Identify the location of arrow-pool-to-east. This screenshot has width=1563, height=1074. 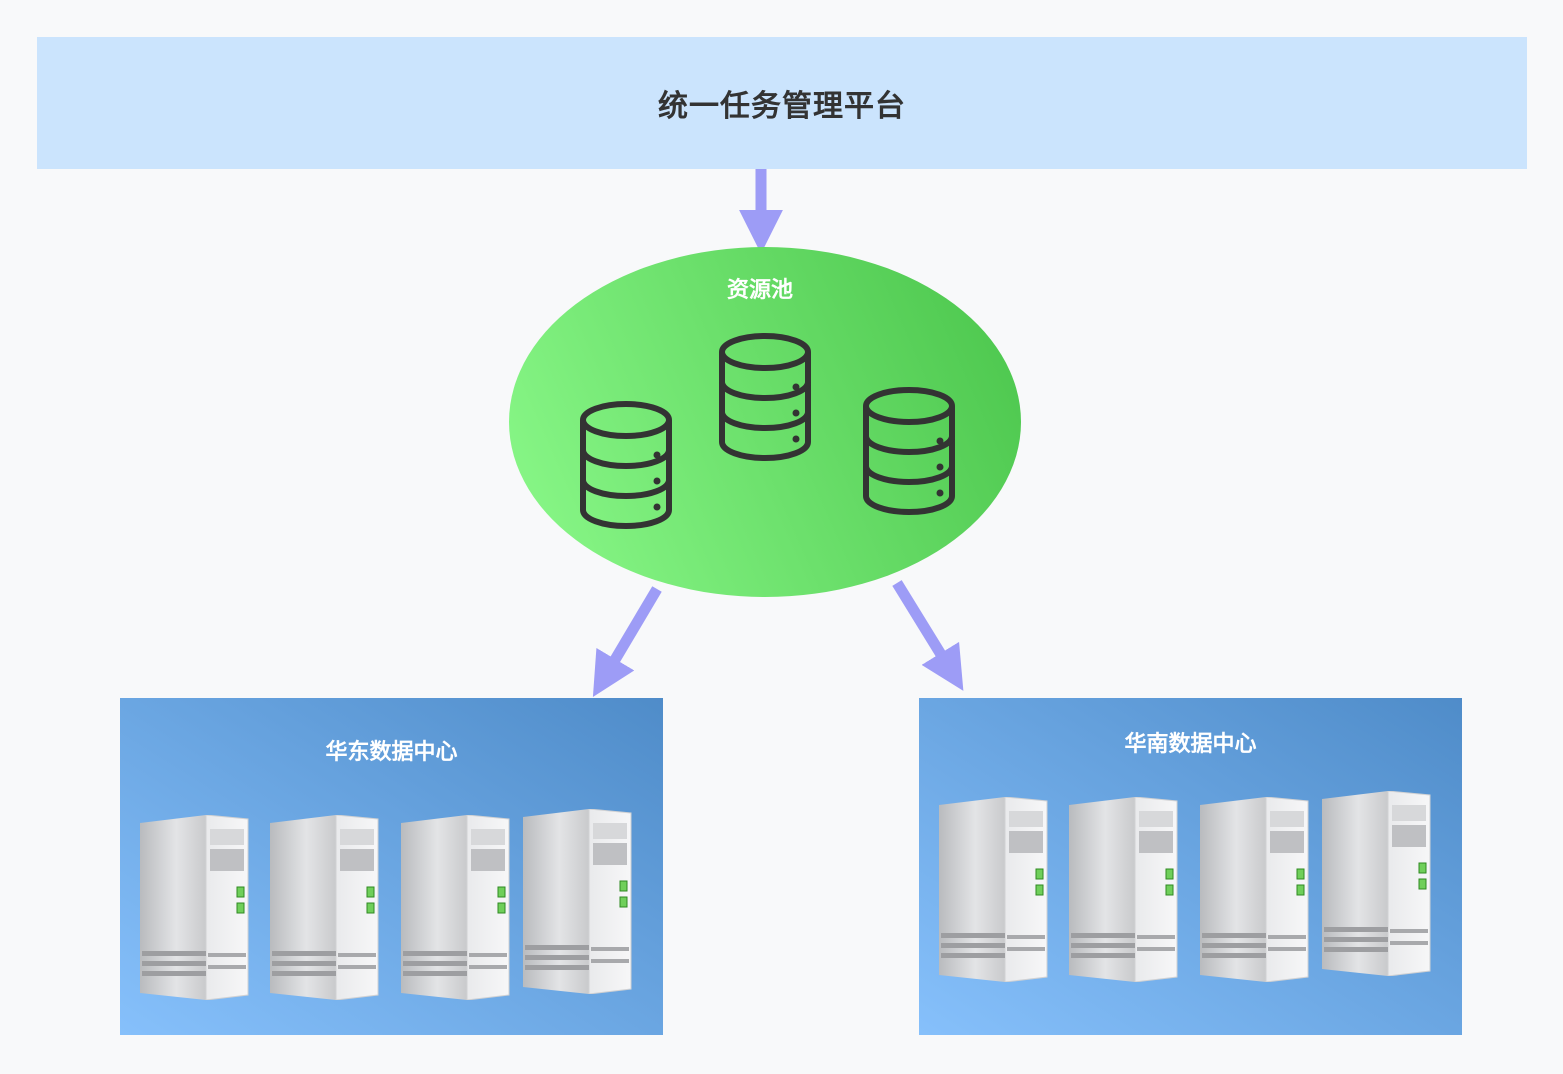
(627, 642).